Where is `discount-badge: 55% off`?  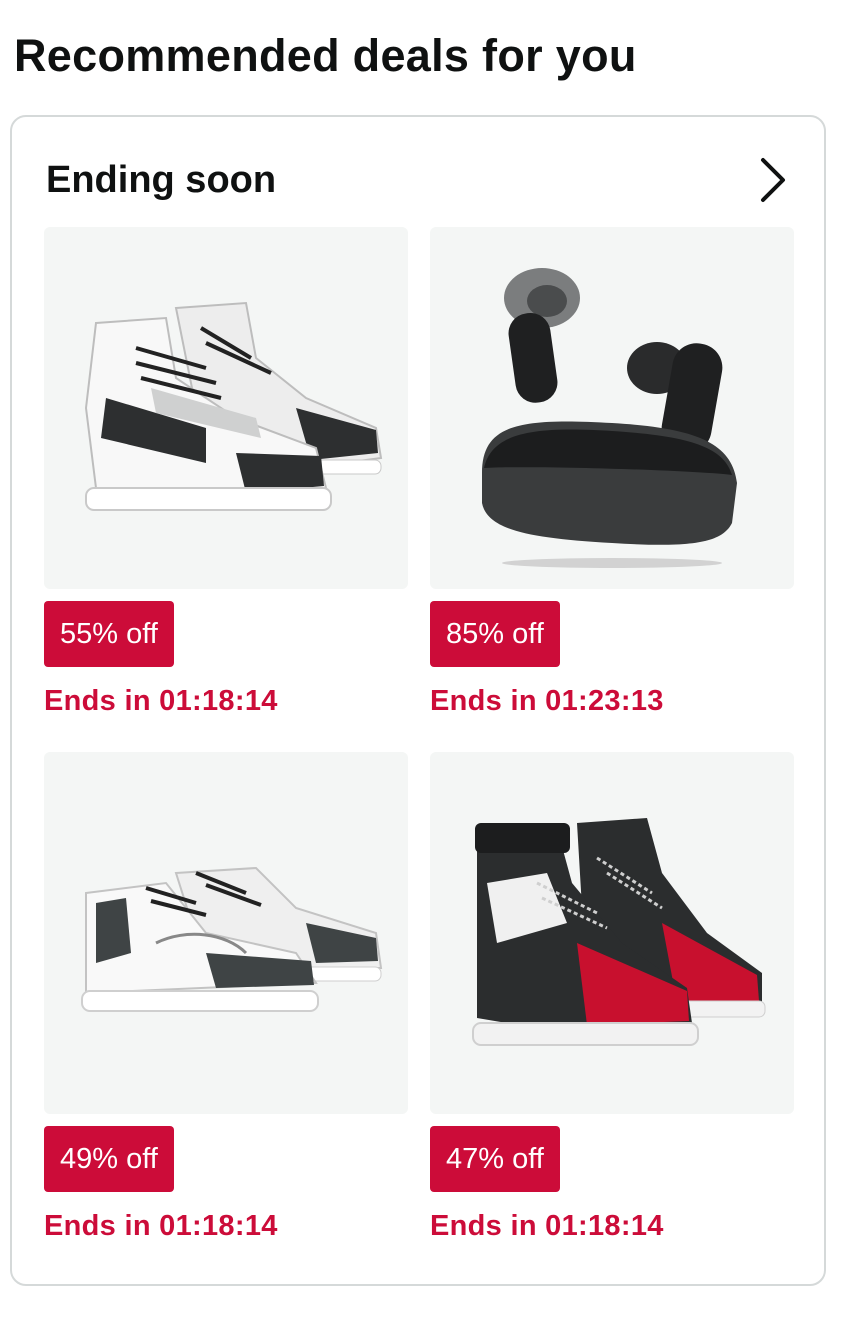 discount-badge: 55% off is located at coordinates (109, 634).